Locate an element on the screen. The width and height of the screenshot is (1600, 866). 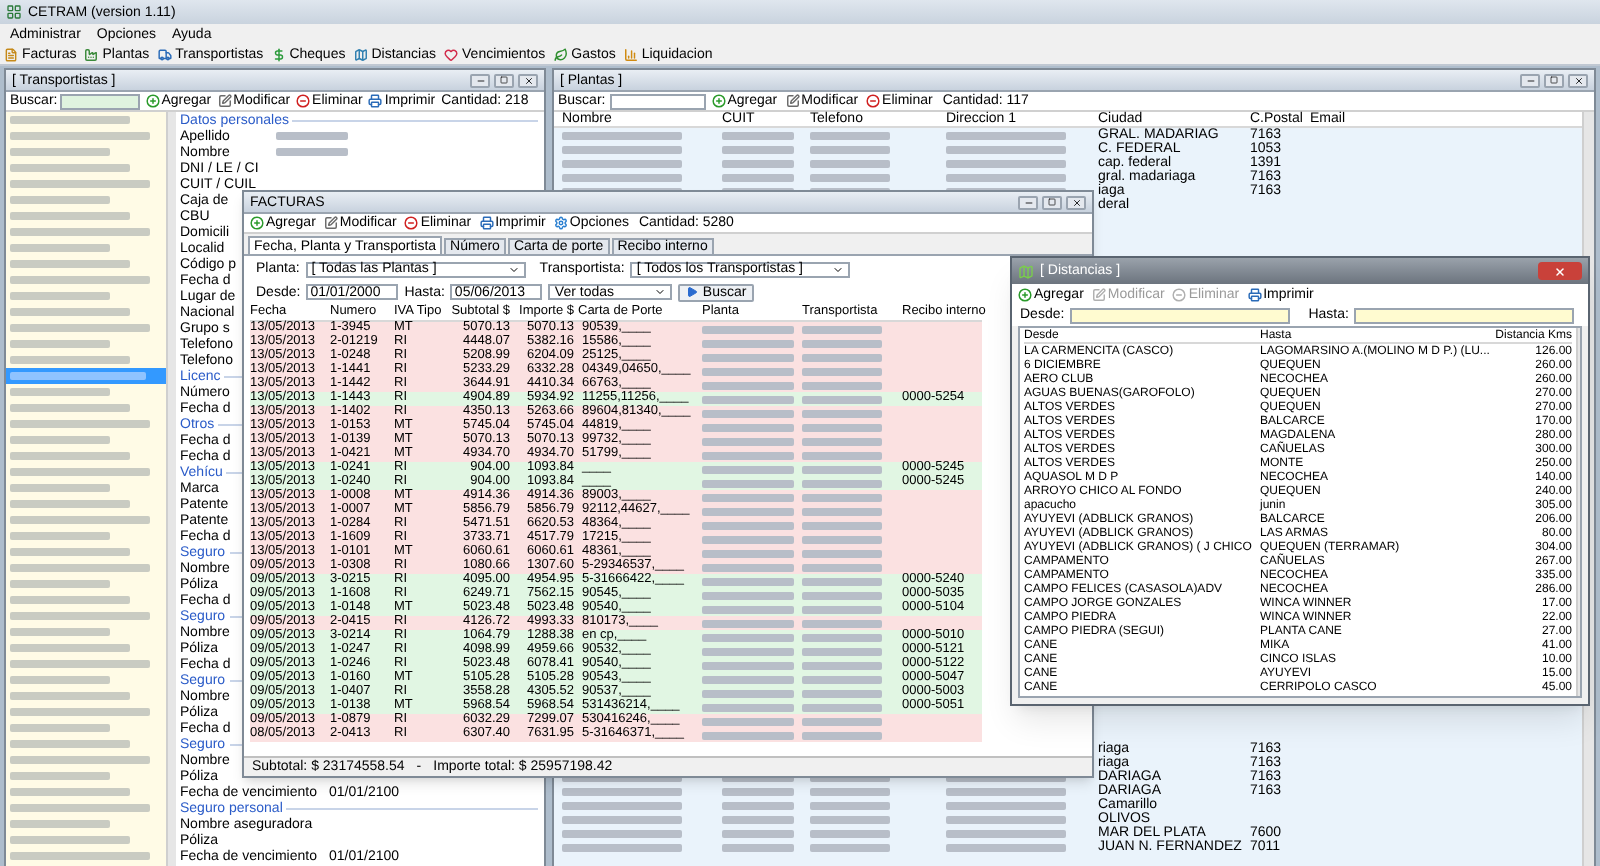
document-icon is located at coordinates (11, 54).